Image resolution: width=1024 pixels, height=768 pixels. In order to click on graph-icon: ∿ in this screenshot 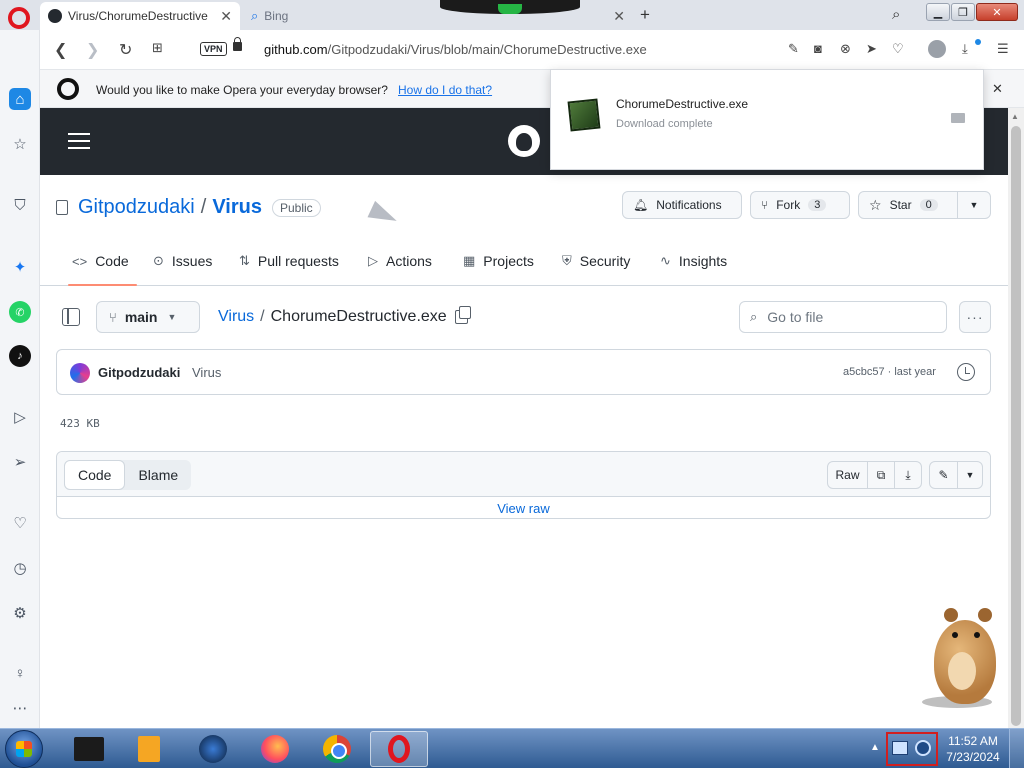, I will do `click(665, 260)`.